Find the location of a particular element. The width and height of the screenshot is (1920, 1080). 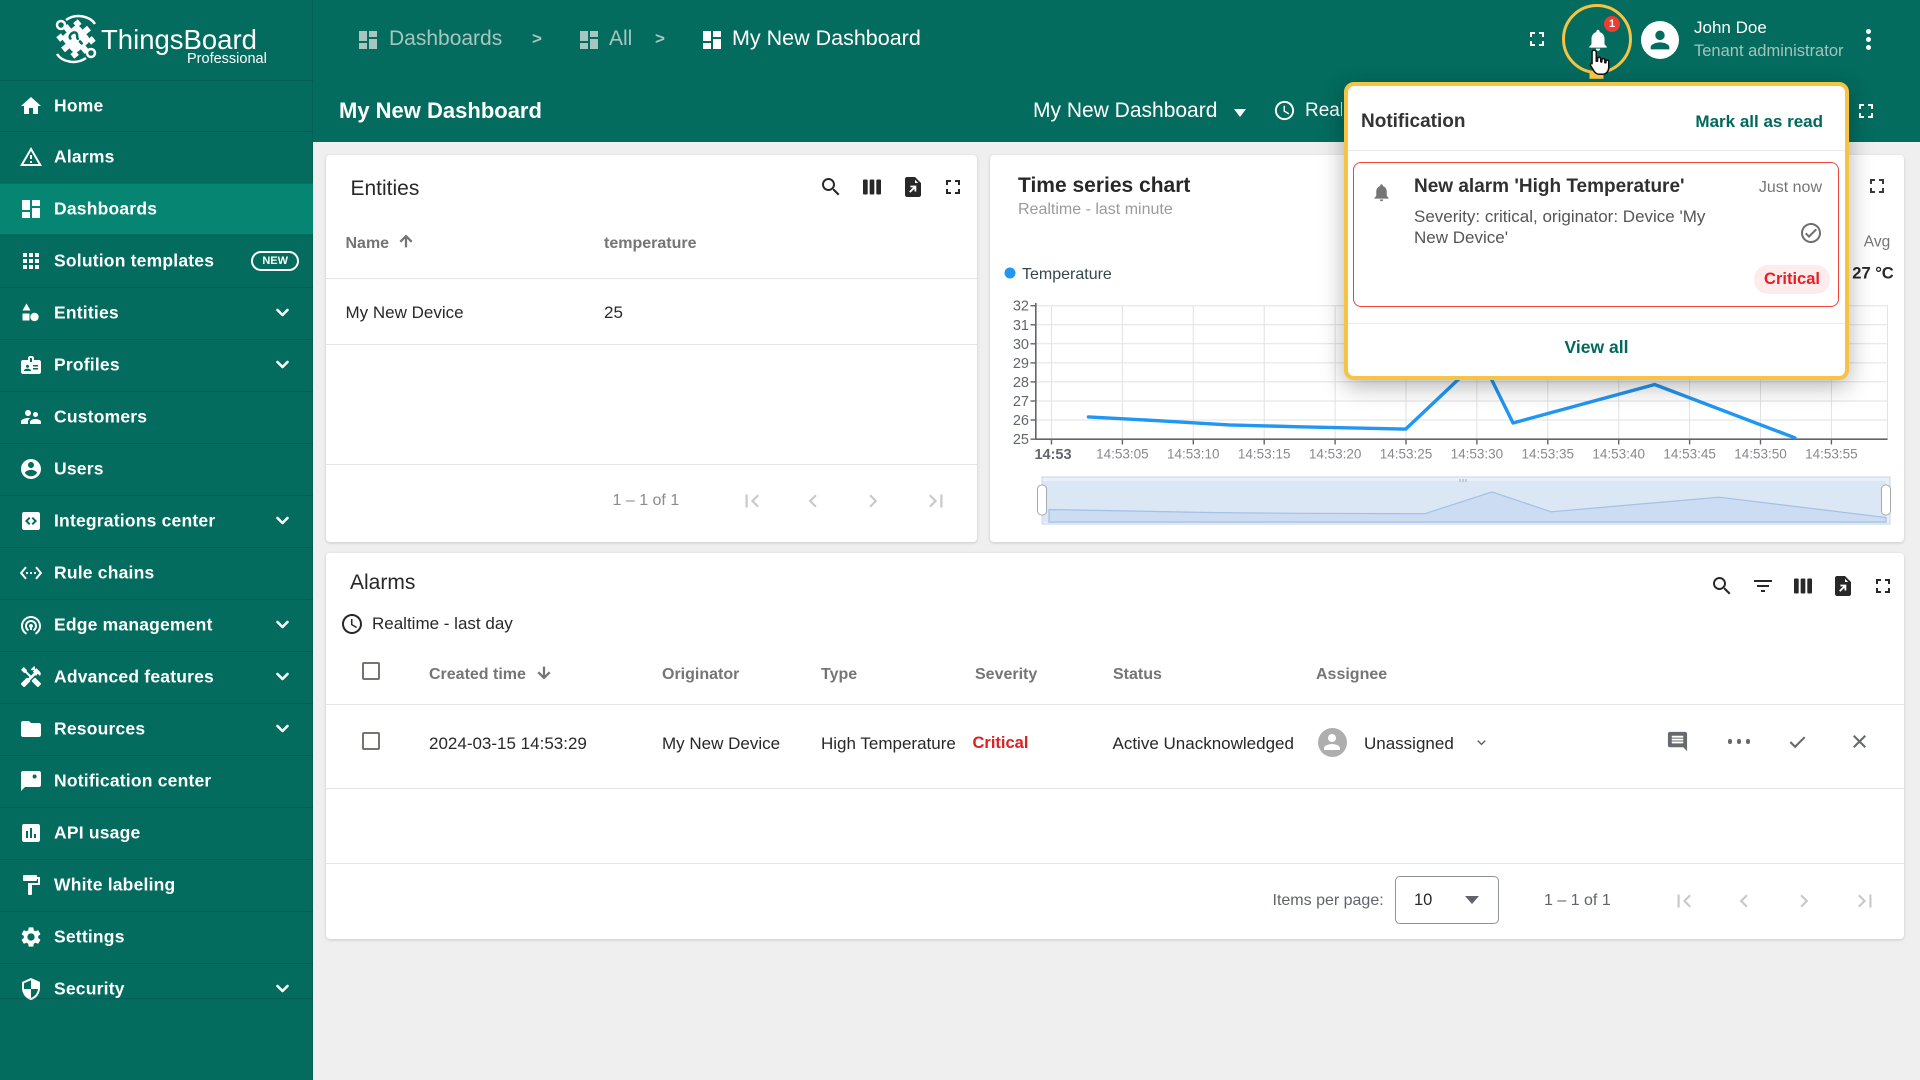

svg-text: 14:53:10 is located at coordinates (1193, 454).